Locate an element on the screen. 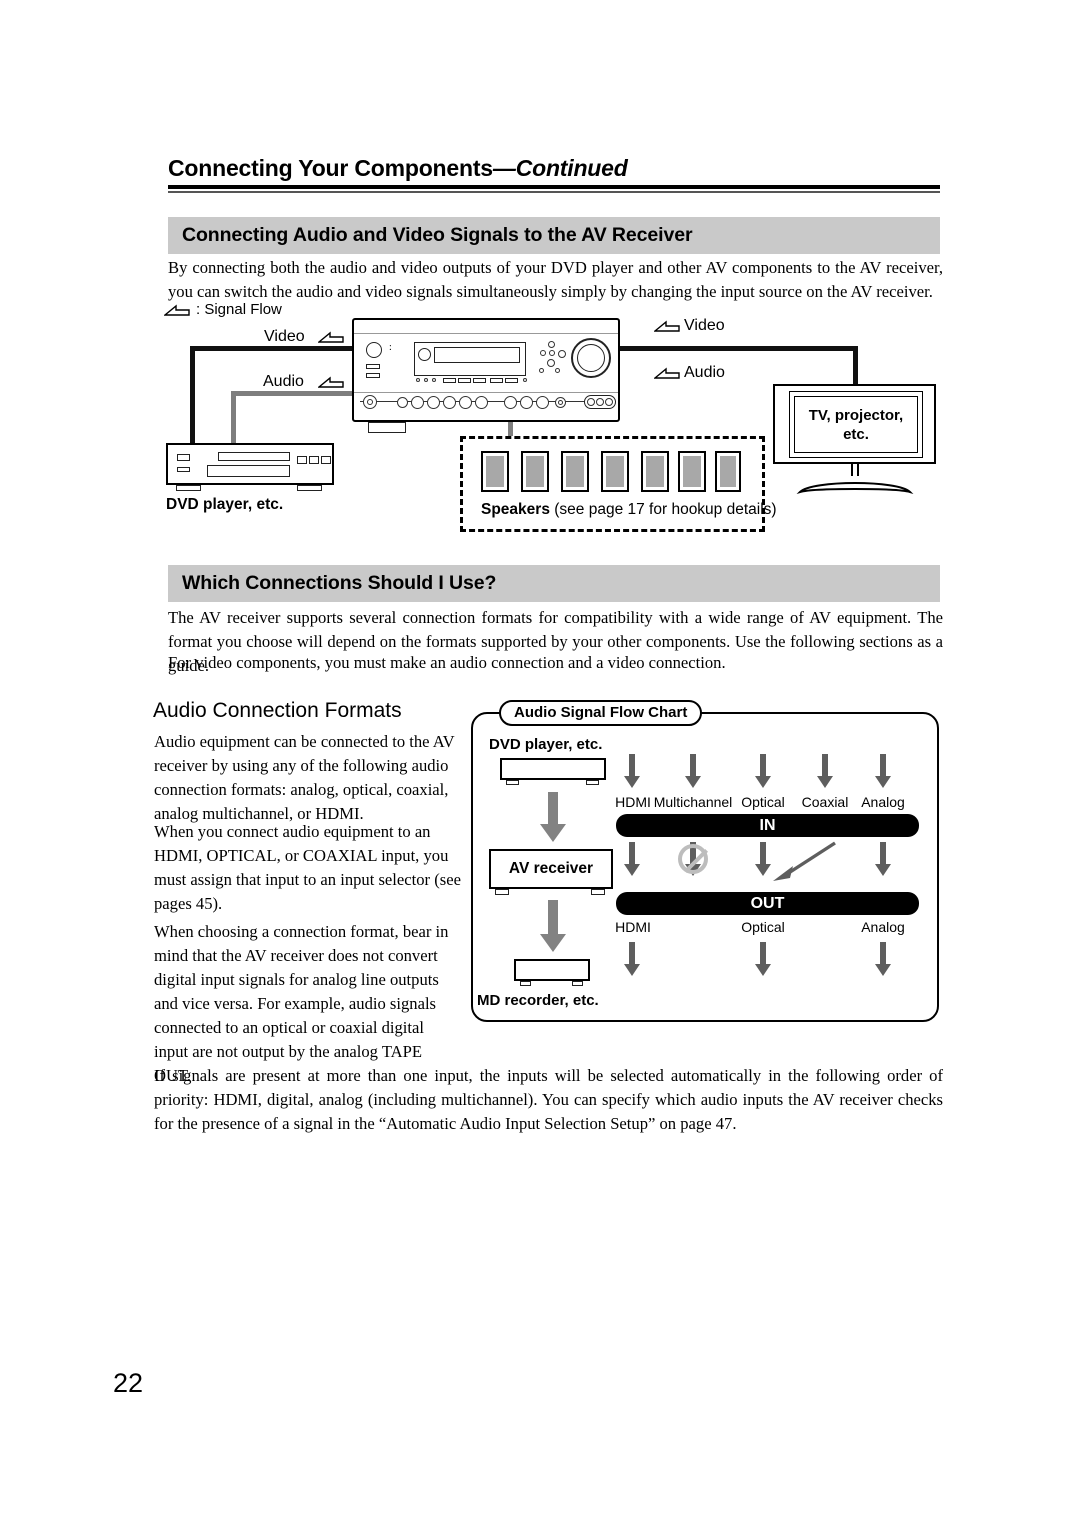 The height and width of the screenshot is (1528, 1080). tv-caption-line1: TV, projector, is located at coordinates (856, 415).